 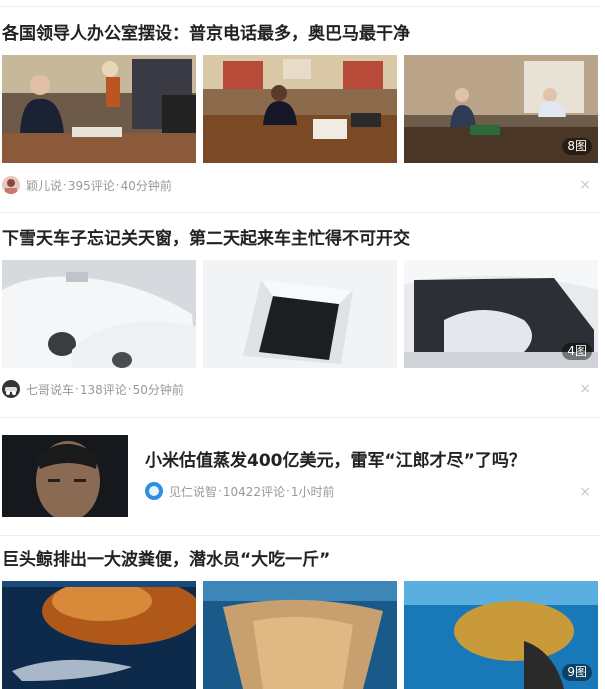 What do you see at coordinates (577, 672) in the screenshot?
I see `image-count-badge: 9图` at bounding box center [577, 672].